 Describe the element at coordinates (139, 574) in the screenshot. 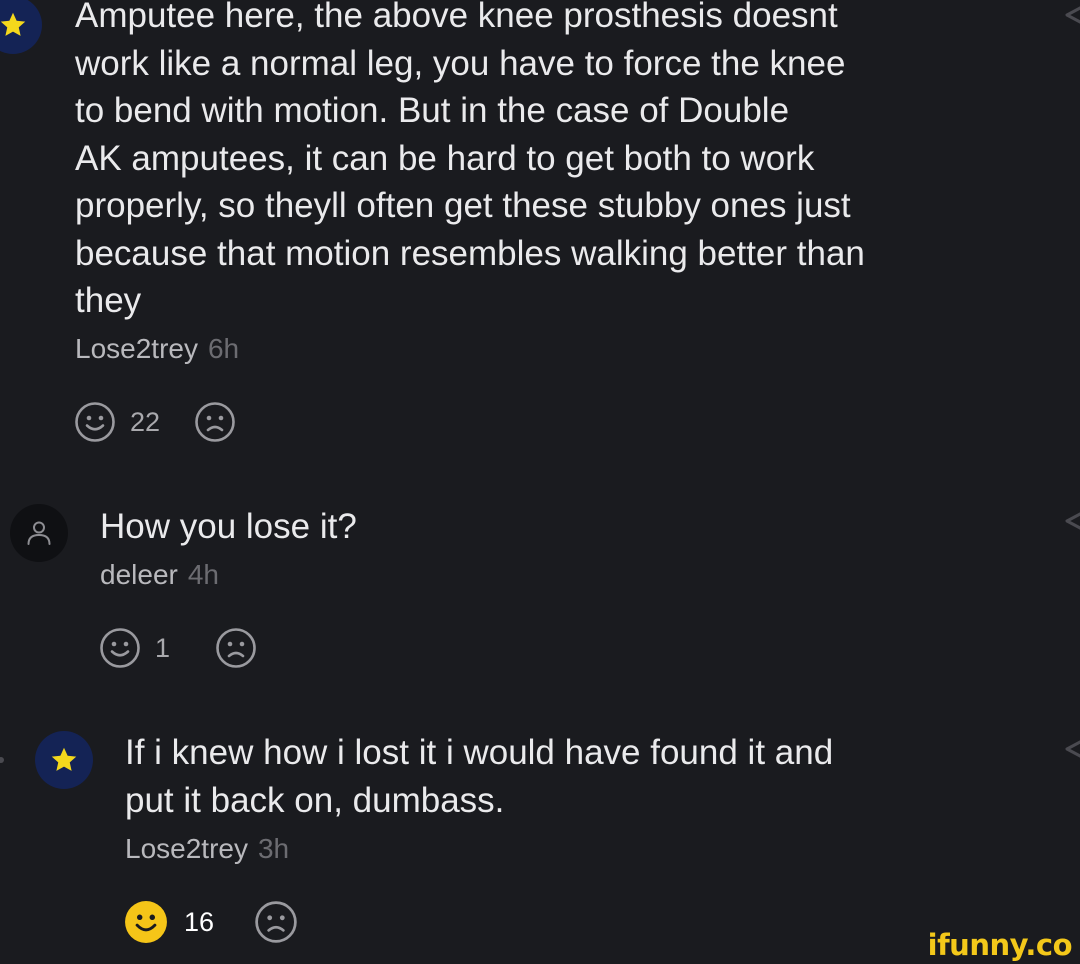

I see `comment-author: deleer` at that location.